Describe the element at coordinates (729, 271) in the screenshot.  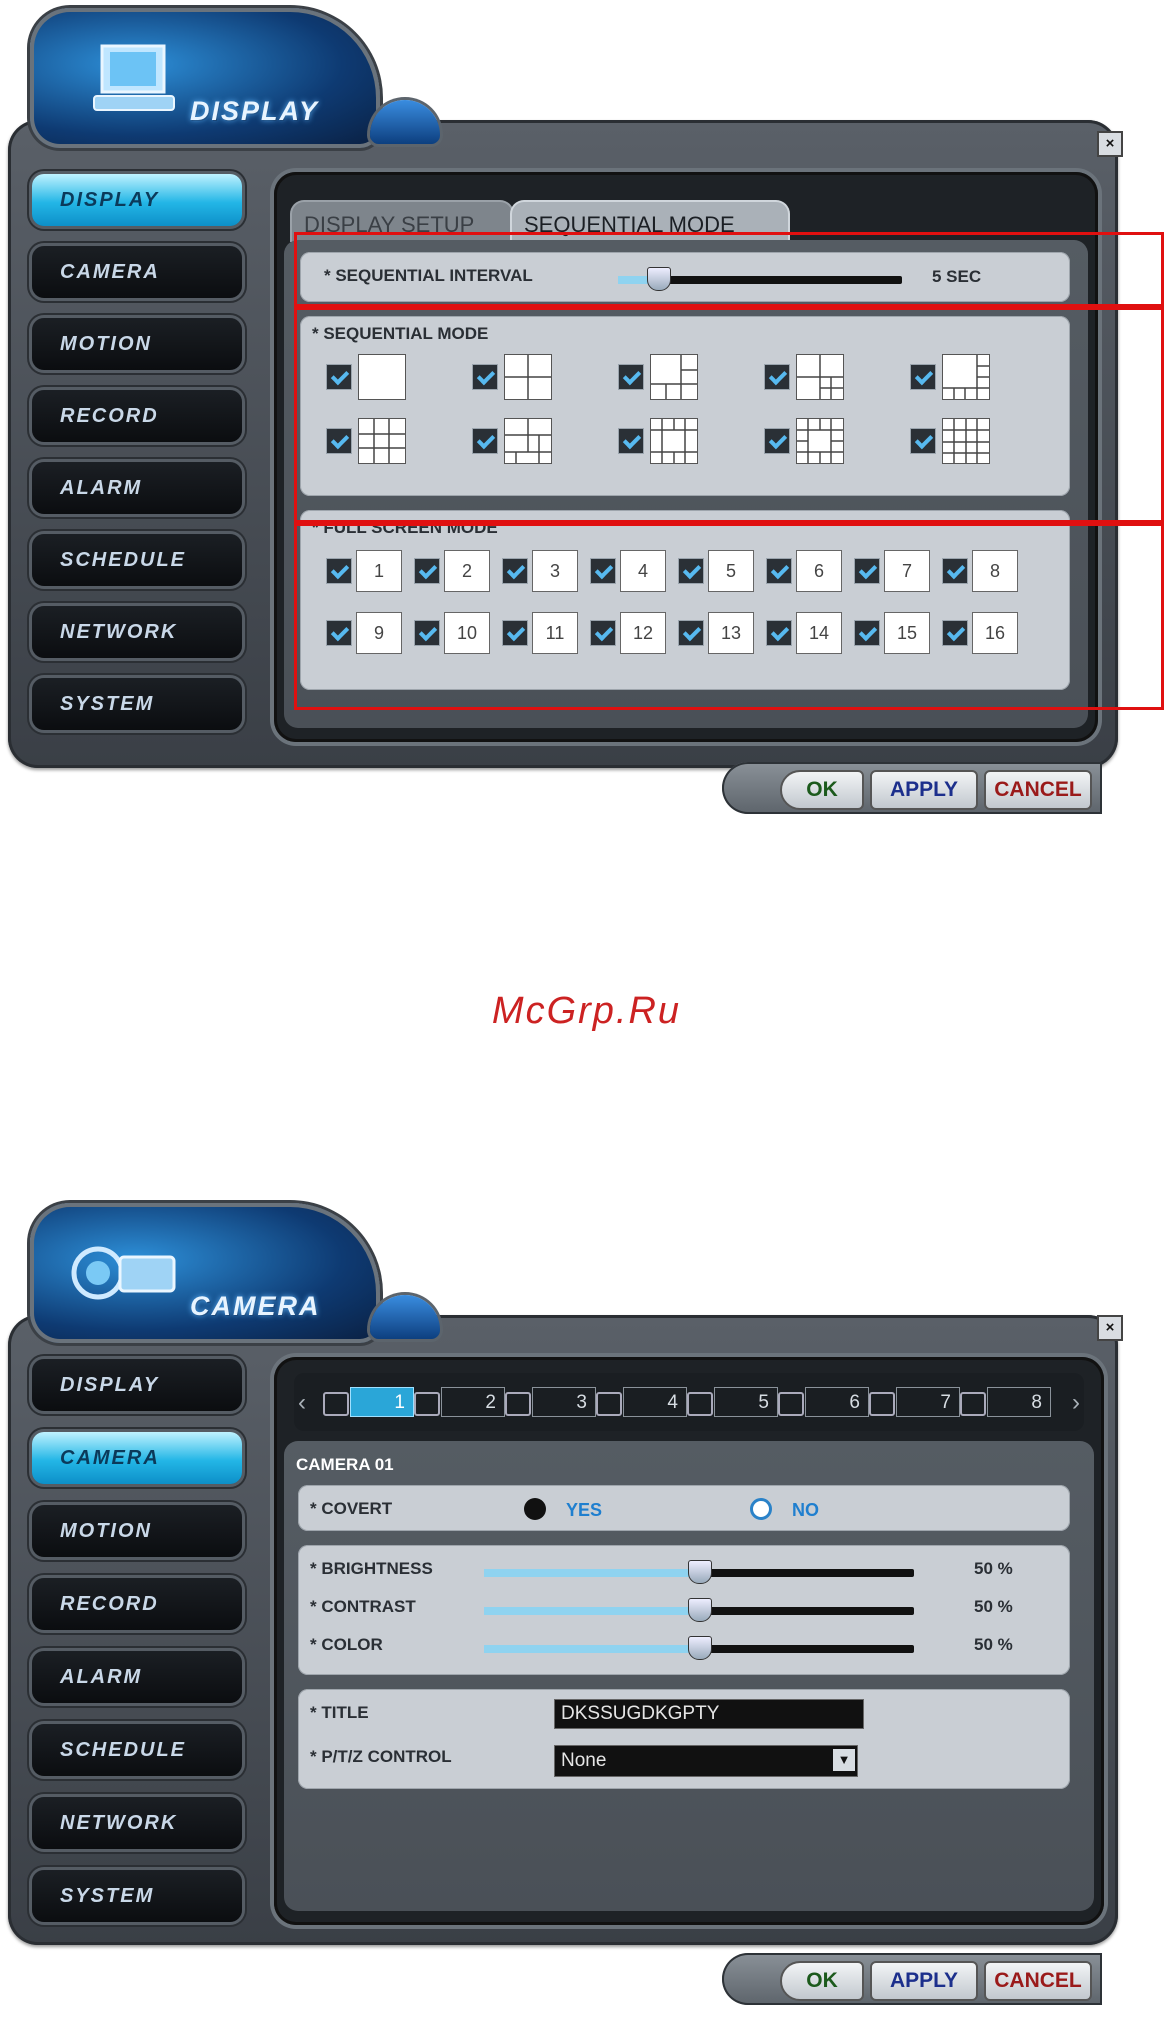
I see `annotation-box-interval` at that location.